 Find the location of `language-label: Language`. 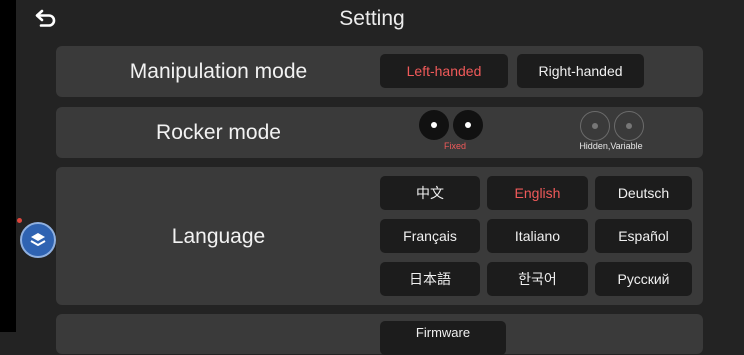

language-label: Language is located at coordinates (218, 236).